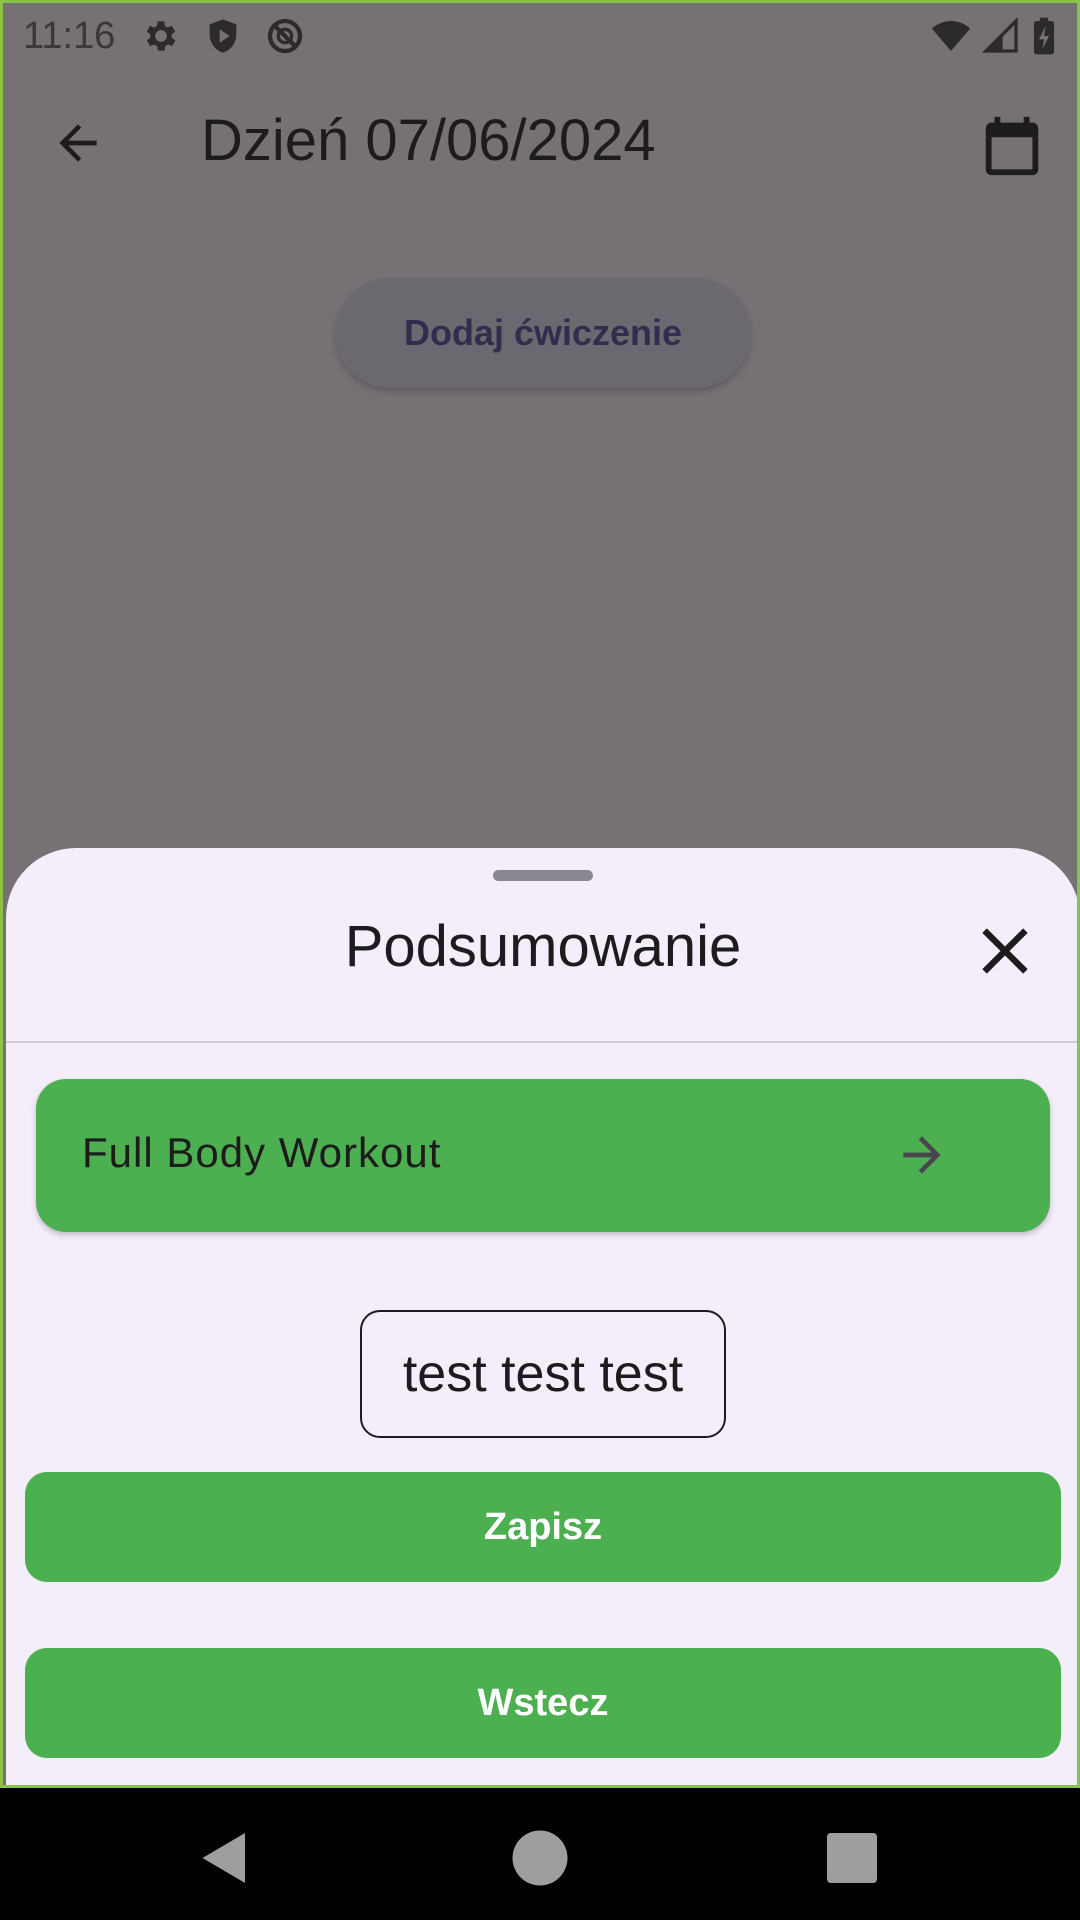 This screenshot has height=1920, width=1080. What do you see at coordinates (541, 1042) in the screenshot?
I see `sheet-divider` at bounding box center [541, 1042].